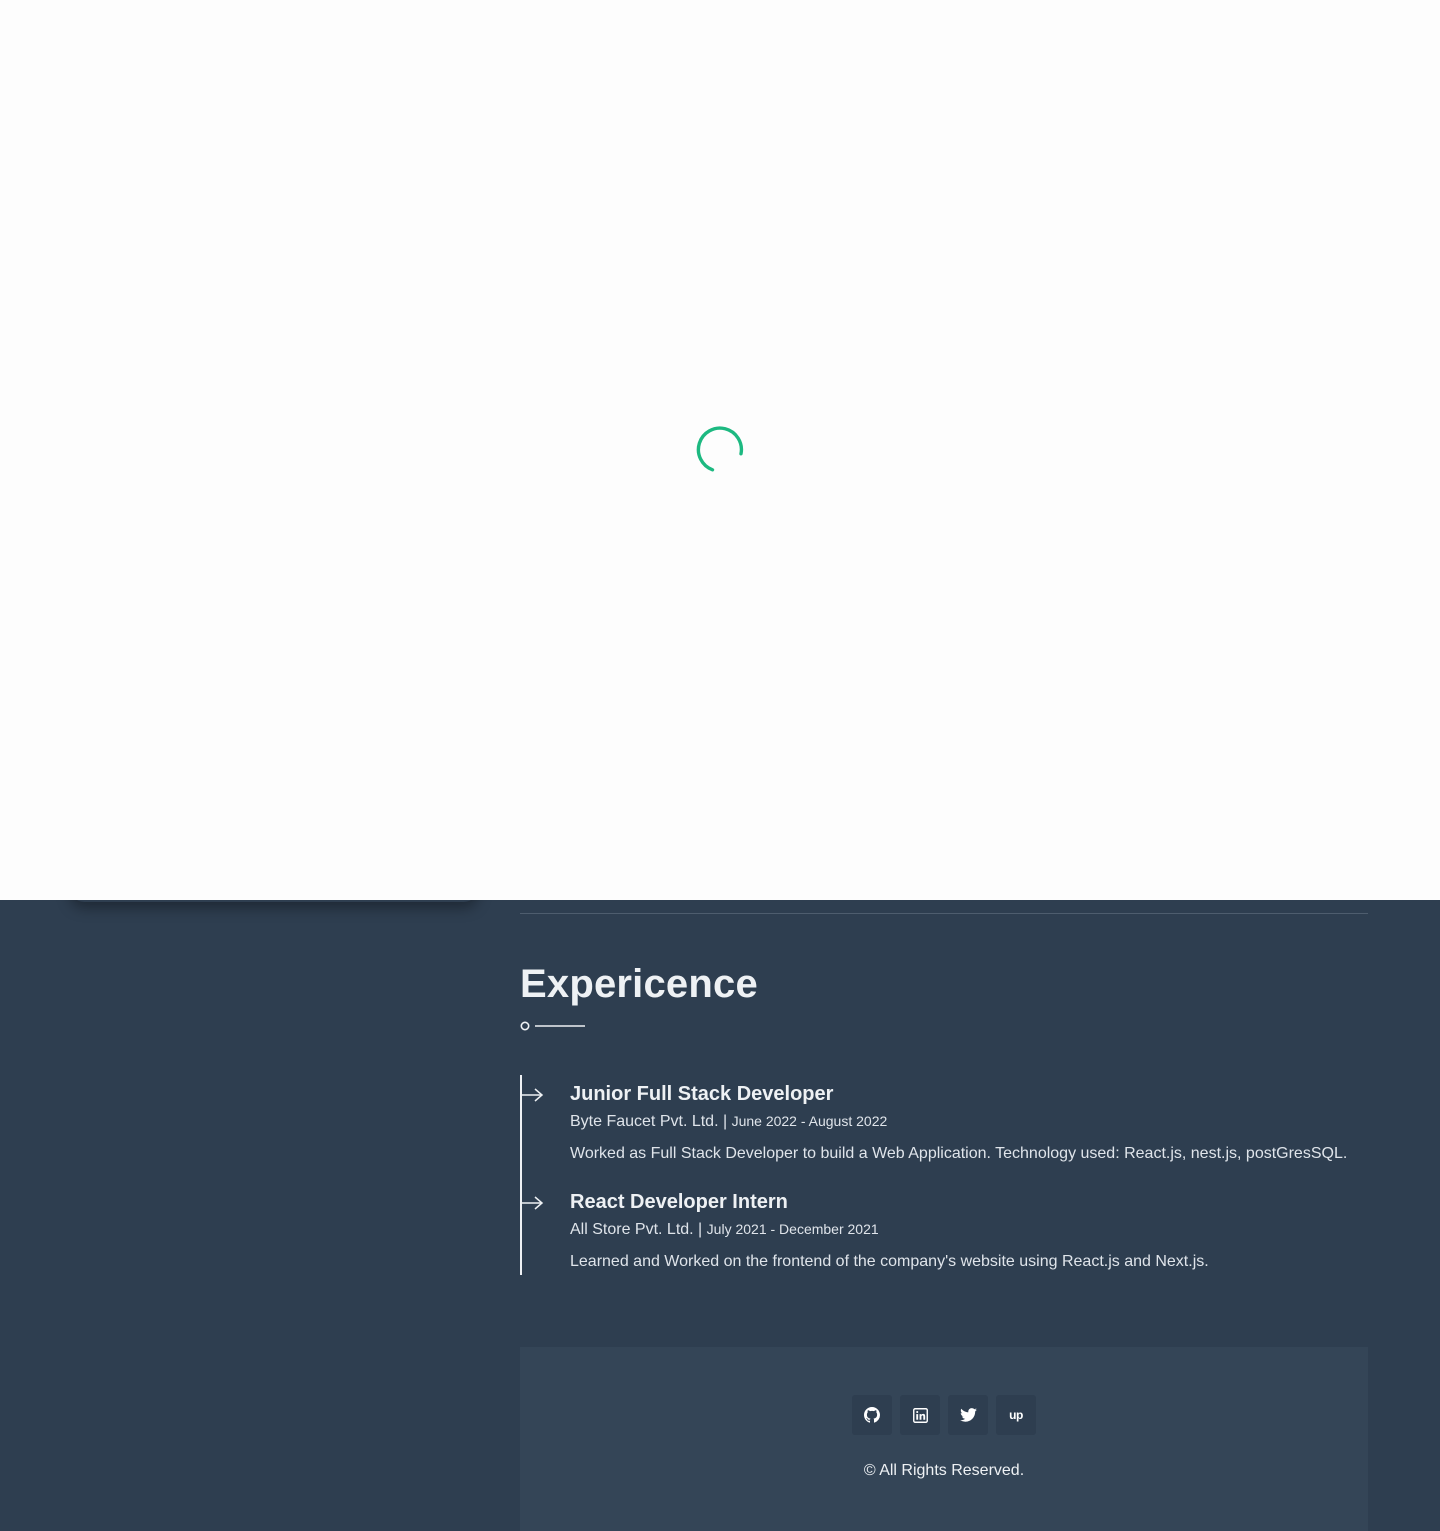 This screenshot has width=1440, height=1531. I want to click on job-title: Junior Full Stack Developer, so click(702, 1094).